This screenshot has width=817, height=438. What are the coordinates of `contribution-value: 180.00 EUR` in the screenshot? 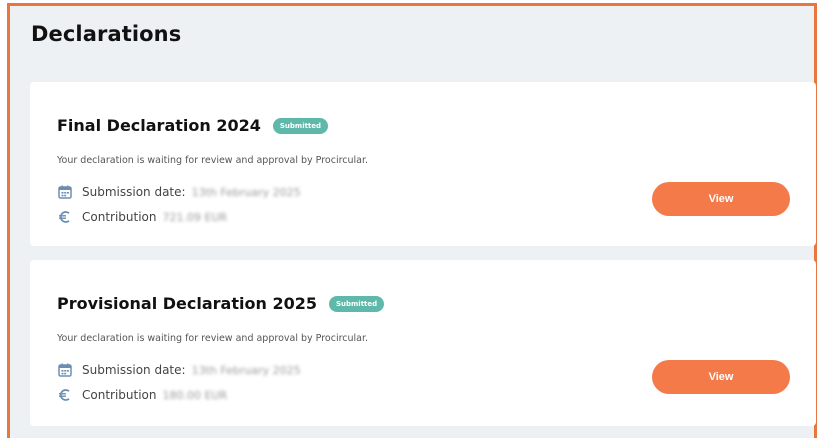 It's located at (195, 395).